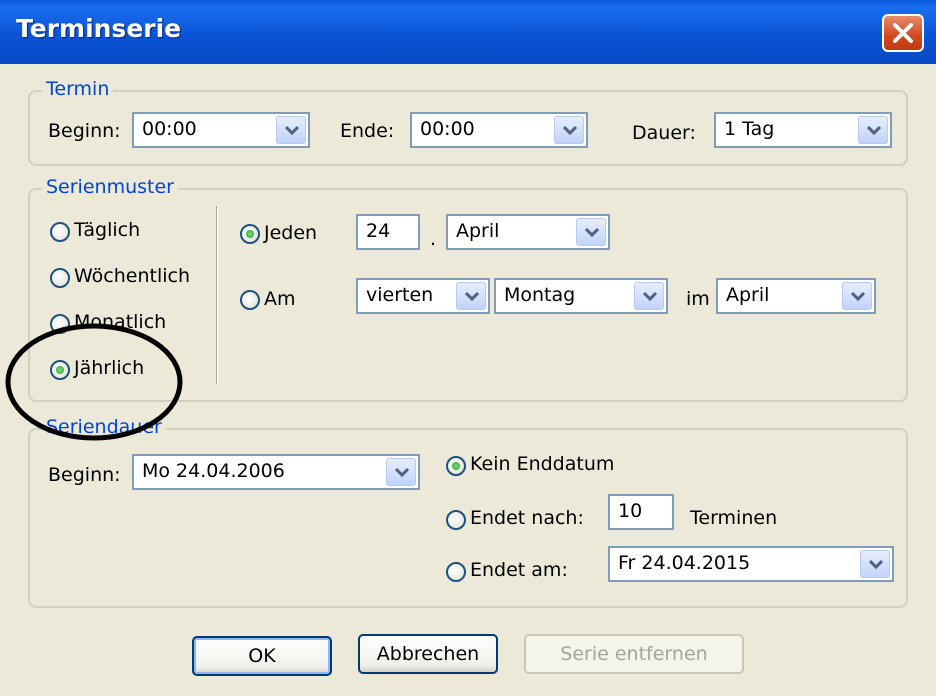 The height and width of the screenshot is (696, 936). What do you see at coordinates (107, 230) in the screenshot?
I see `radio-taeglich-label: Täglich` at bounding box center [107, 230].